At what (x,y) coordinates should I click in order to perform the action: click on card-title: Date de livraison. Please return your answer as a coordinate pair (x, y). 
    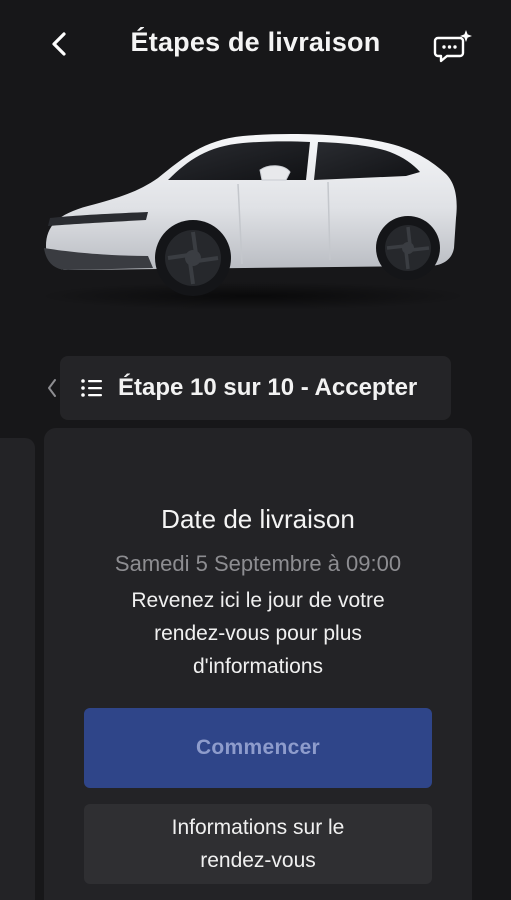
    Looking at the image, I should click on (258, 519).